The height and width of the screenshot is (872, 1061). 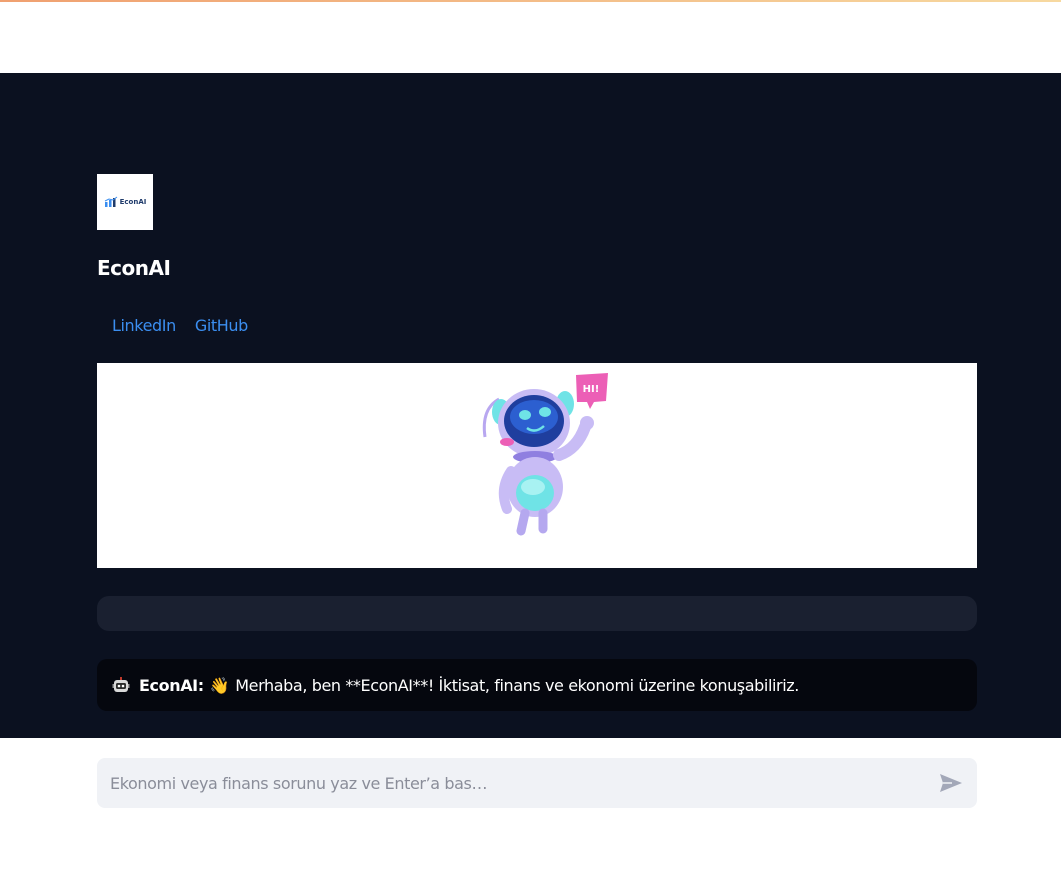 I want to click on chart-logo-icon, so click(x=110, y=201).